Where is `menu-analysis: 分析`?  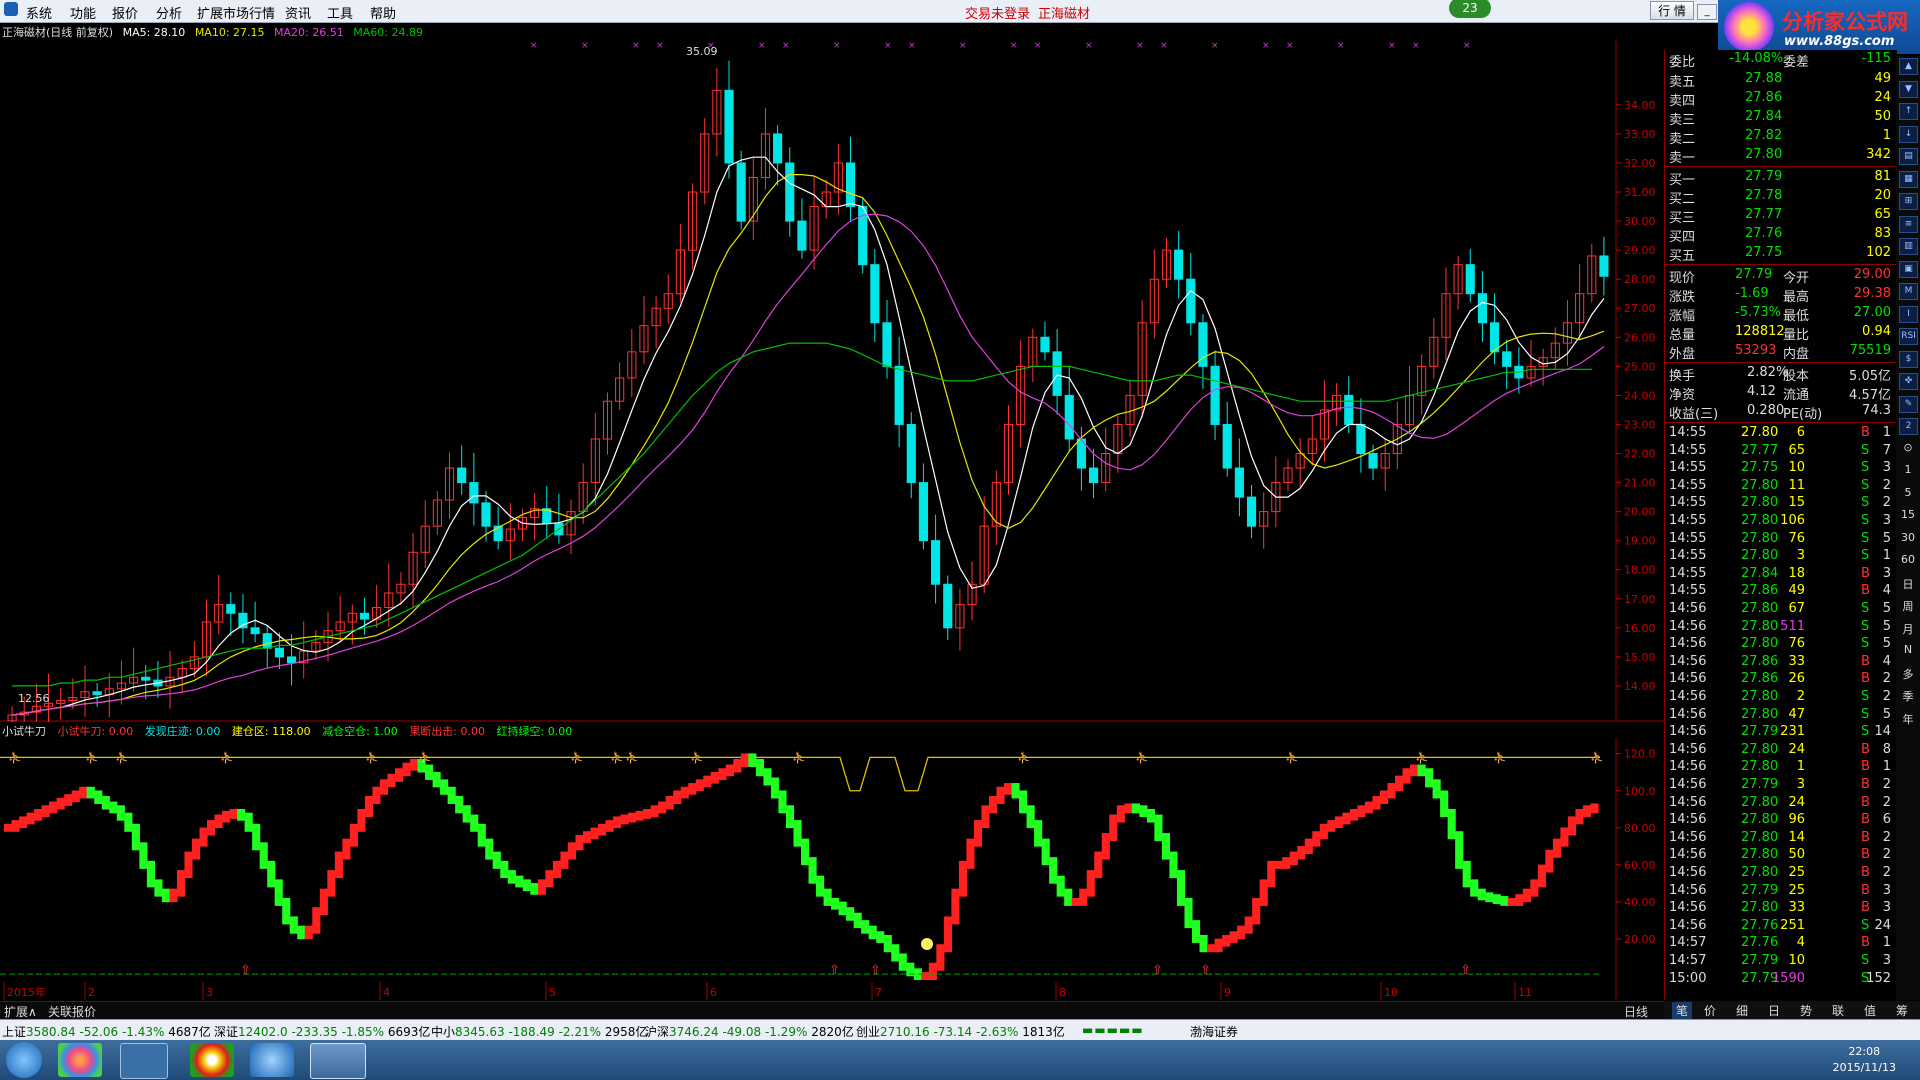 menu-analysis: 分析 is located at coordinates (169, 12).